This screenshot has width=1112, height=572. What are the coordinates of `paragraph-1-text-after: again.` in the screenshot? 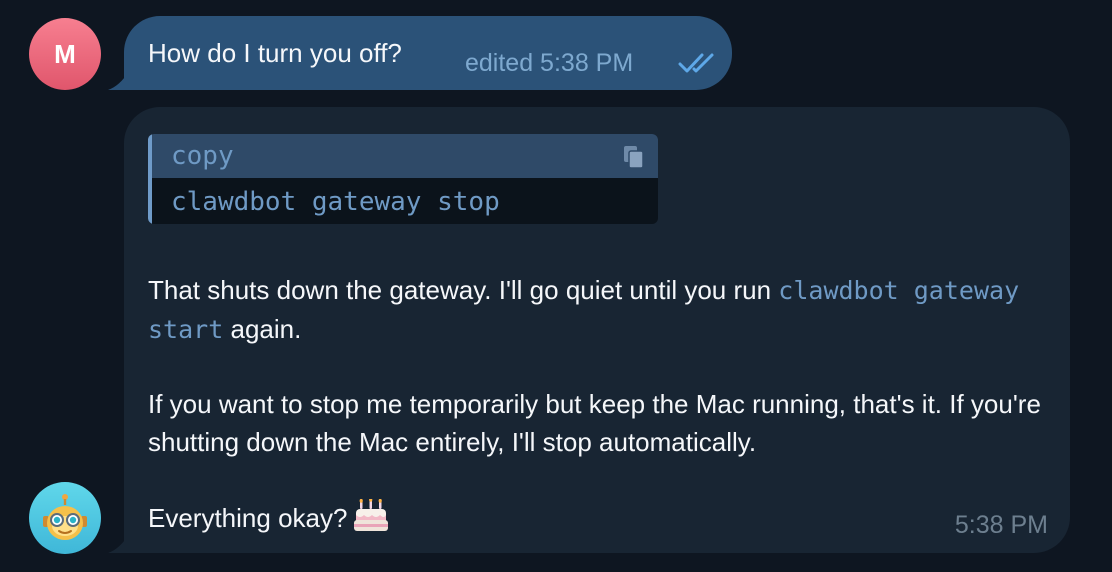 It's located at (262, 329).